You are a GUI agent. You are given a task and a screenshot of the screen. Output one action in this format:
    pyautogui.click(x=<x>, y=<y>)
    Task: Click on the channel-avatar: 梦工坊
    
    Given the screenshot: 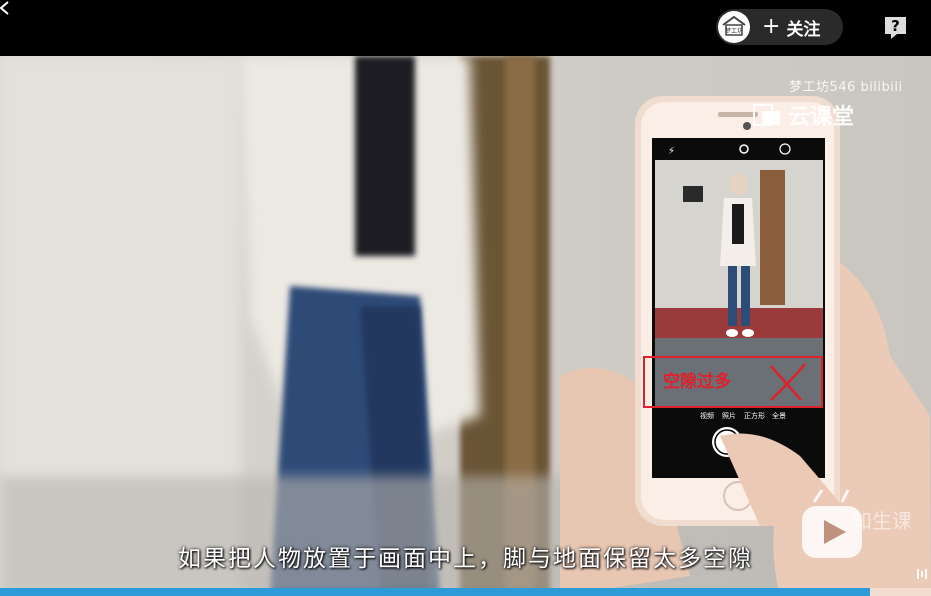 What is the action you would take?
    pyautogui.click(x=734, y=27)
    